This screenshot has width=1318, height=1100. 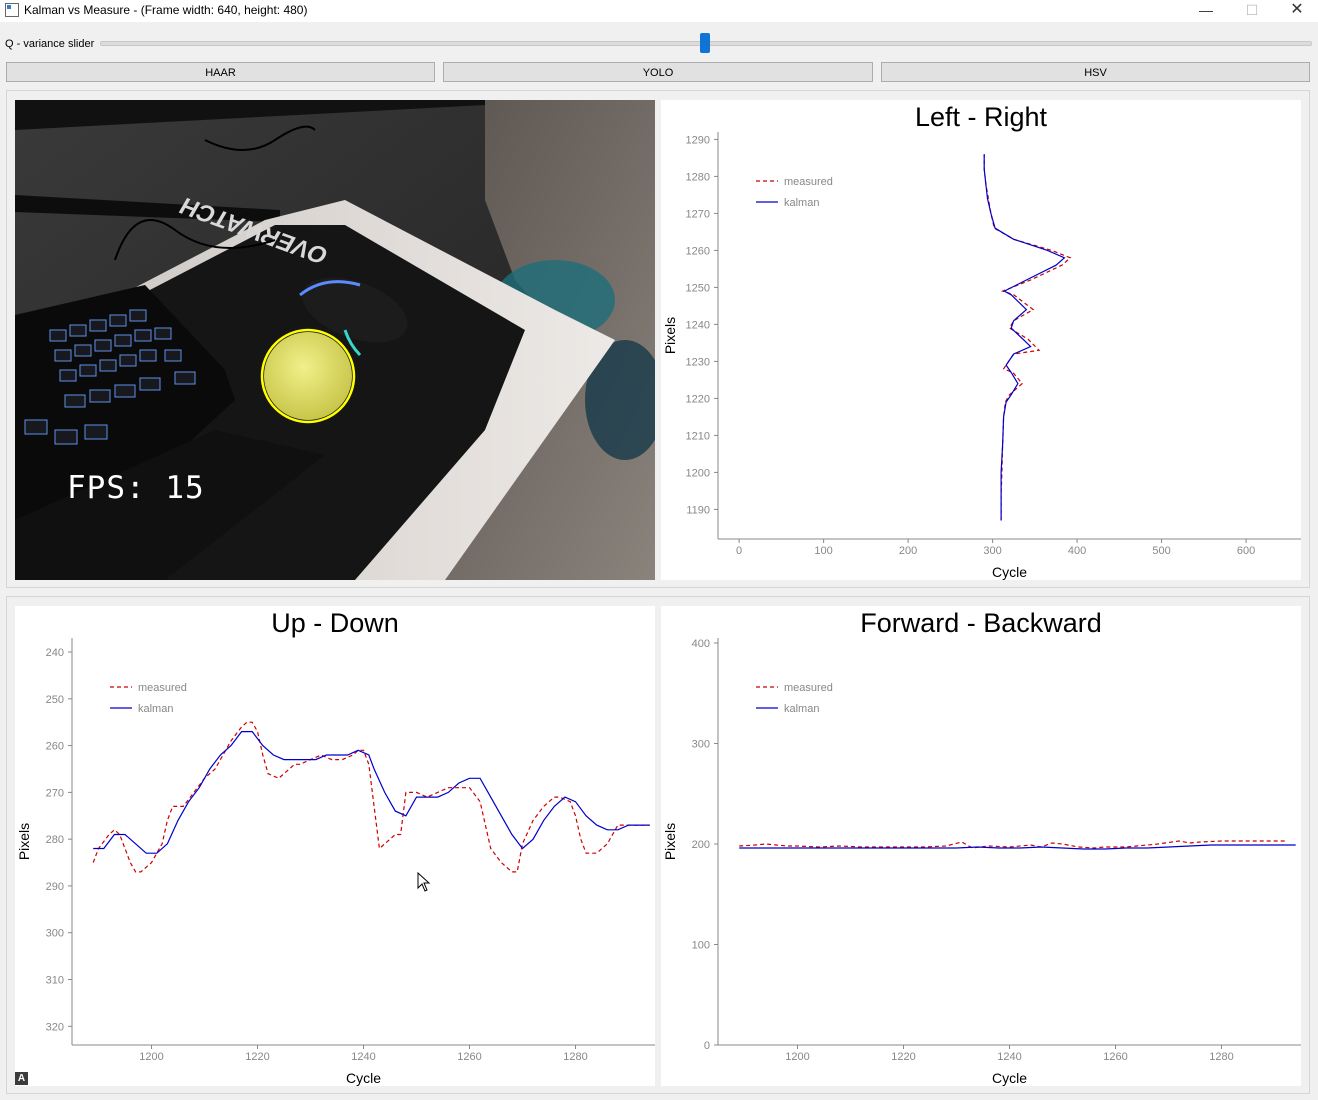 I want to click on x-tick-label: 400, so click(x=1077, y=551).